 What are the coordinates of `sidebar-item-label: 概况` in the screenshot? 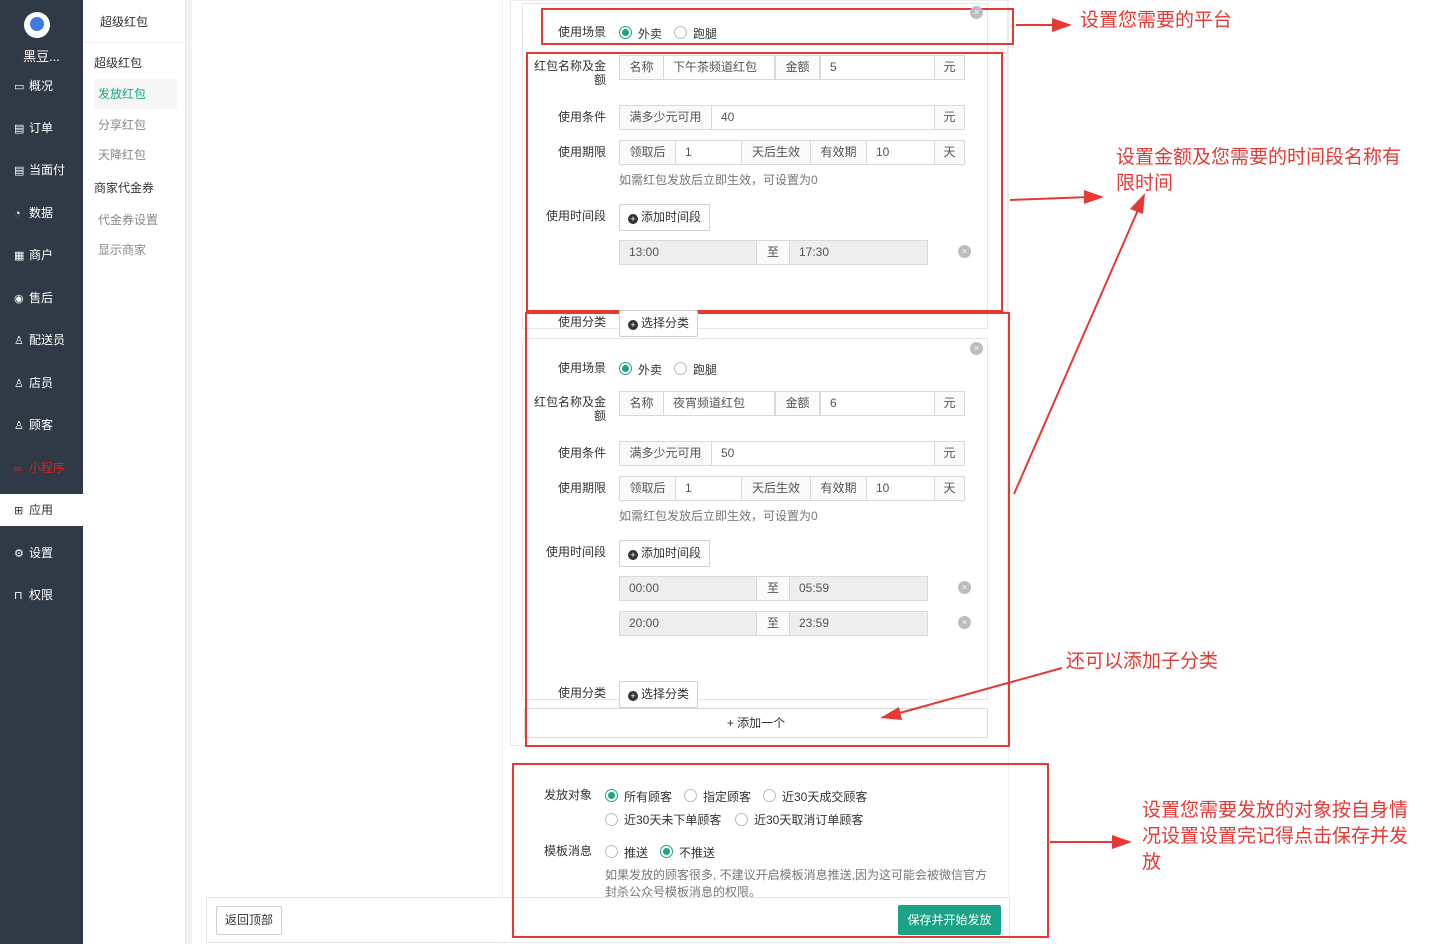 It's located at (41, 86).